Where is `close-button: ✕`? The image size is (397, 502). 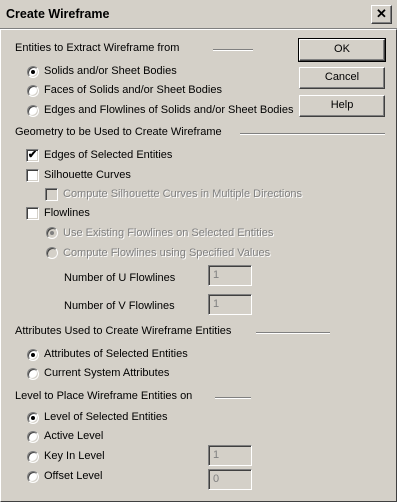 close-button: ✕ is located at coordinates (381, 14).